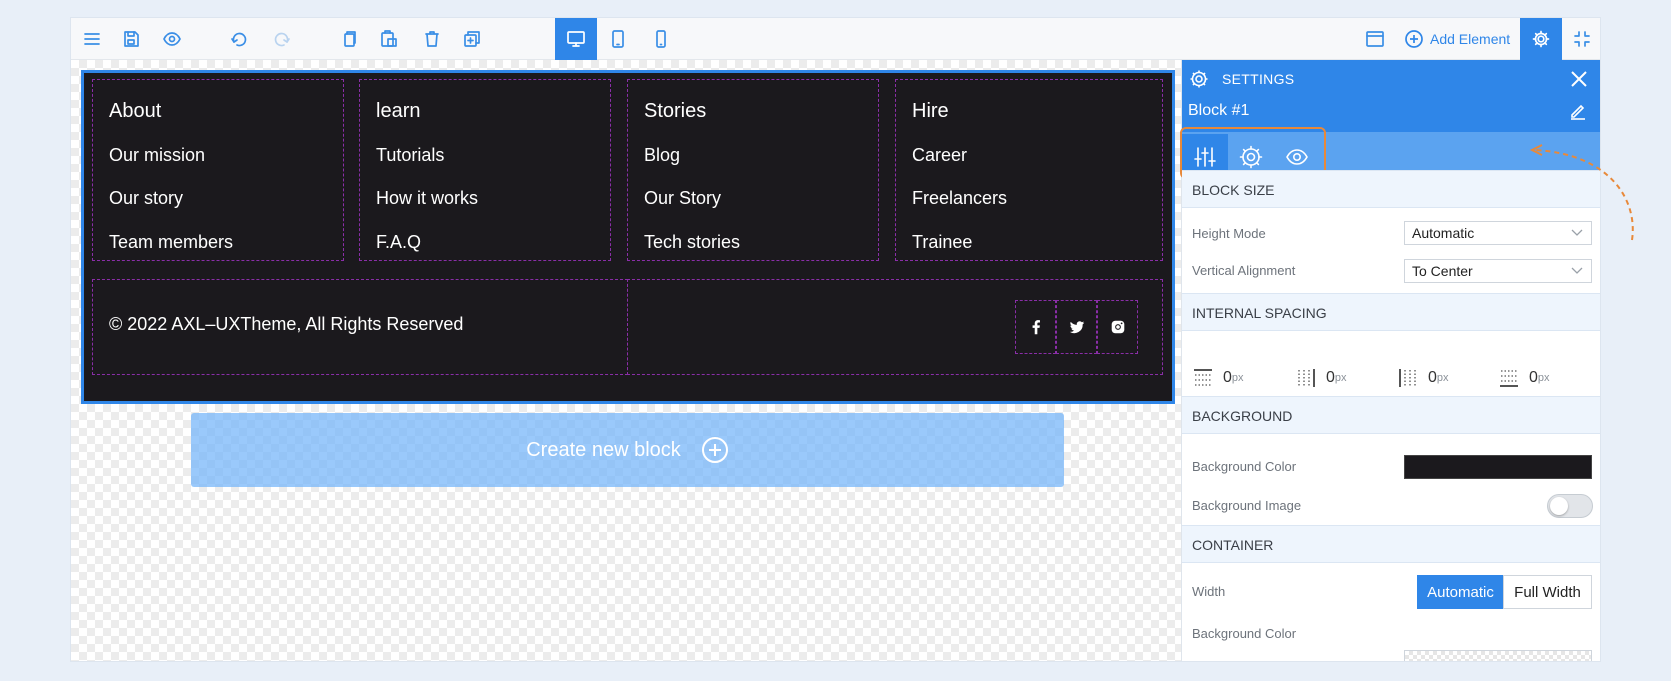  I want to click on edit-icon, so click(1578, 111).